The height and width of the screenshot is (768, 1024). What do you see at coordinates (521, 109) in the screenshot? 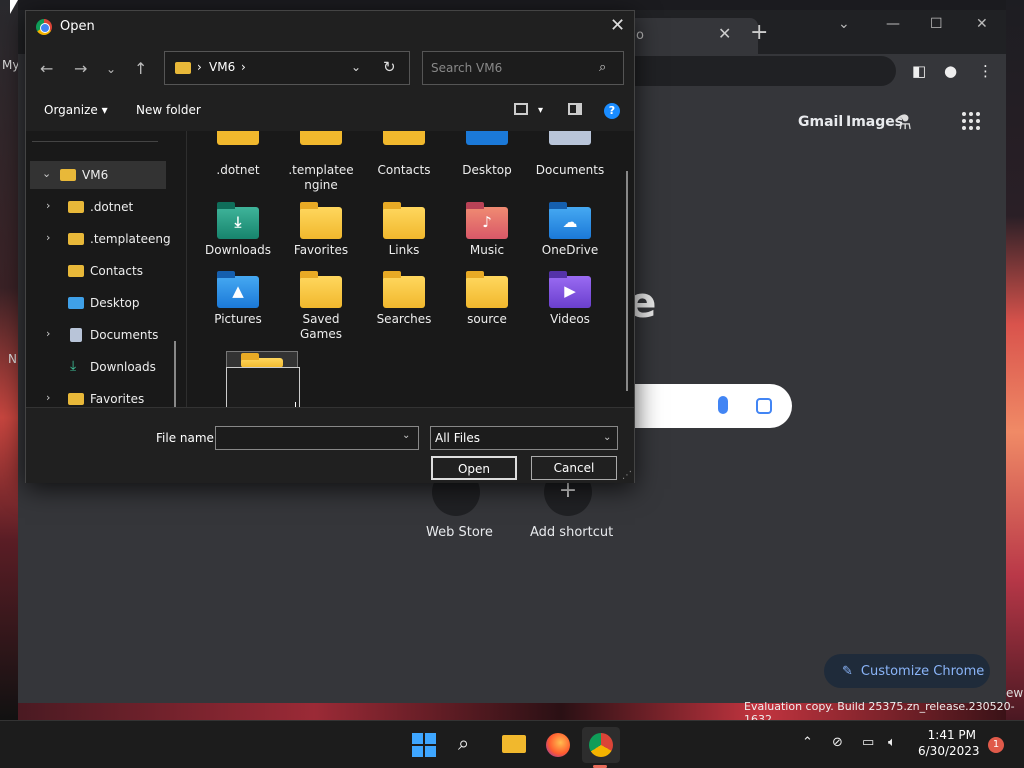
I see `change-view-icon` at bounding box center [521, 109].